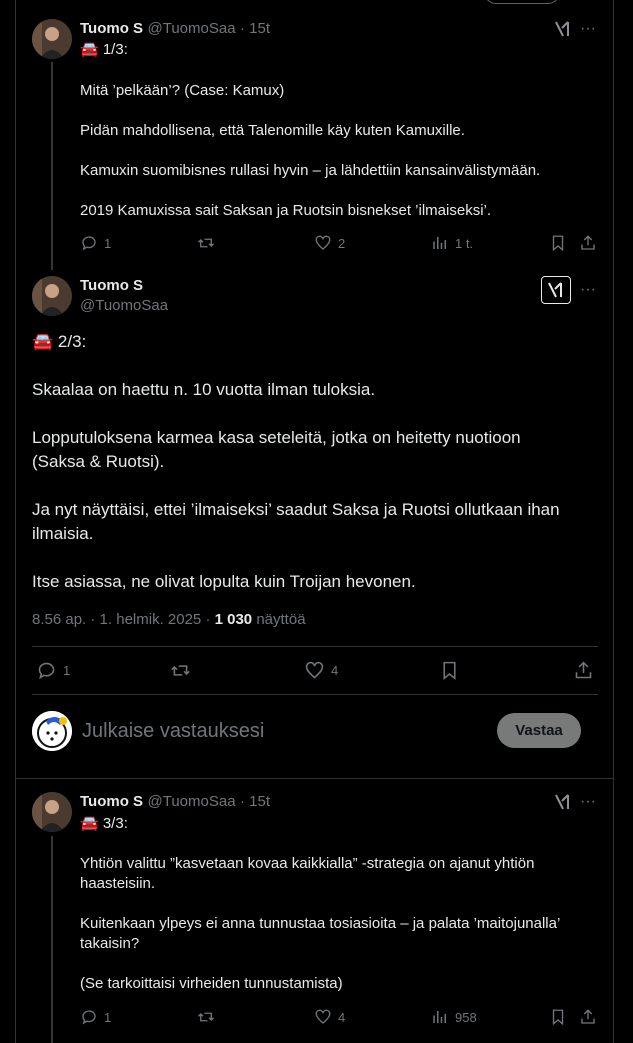 The width and height of the screenshot is (633, 1043). What do you see at coordinates (63, 533) in the screenshot?
I see `tweet-text-line: ilmaisia.` at bounding box center [63, 533].